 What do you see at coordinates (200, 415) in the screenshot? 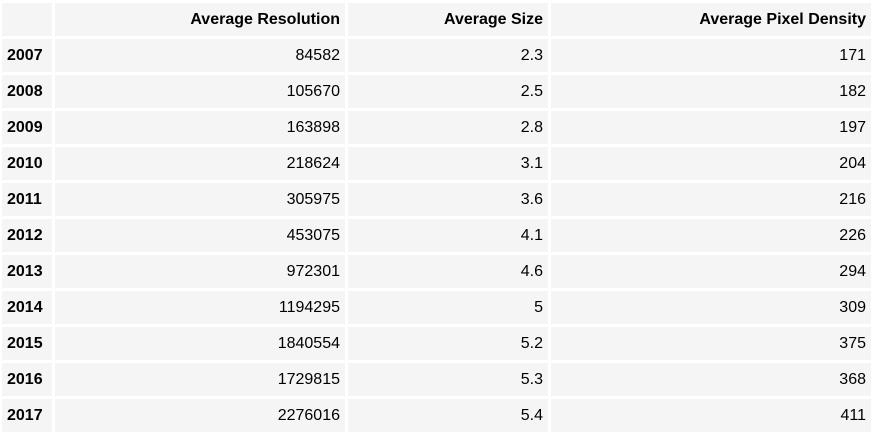
I see `cell-average-resolution: 2276016` at bounding box center [200, 415].